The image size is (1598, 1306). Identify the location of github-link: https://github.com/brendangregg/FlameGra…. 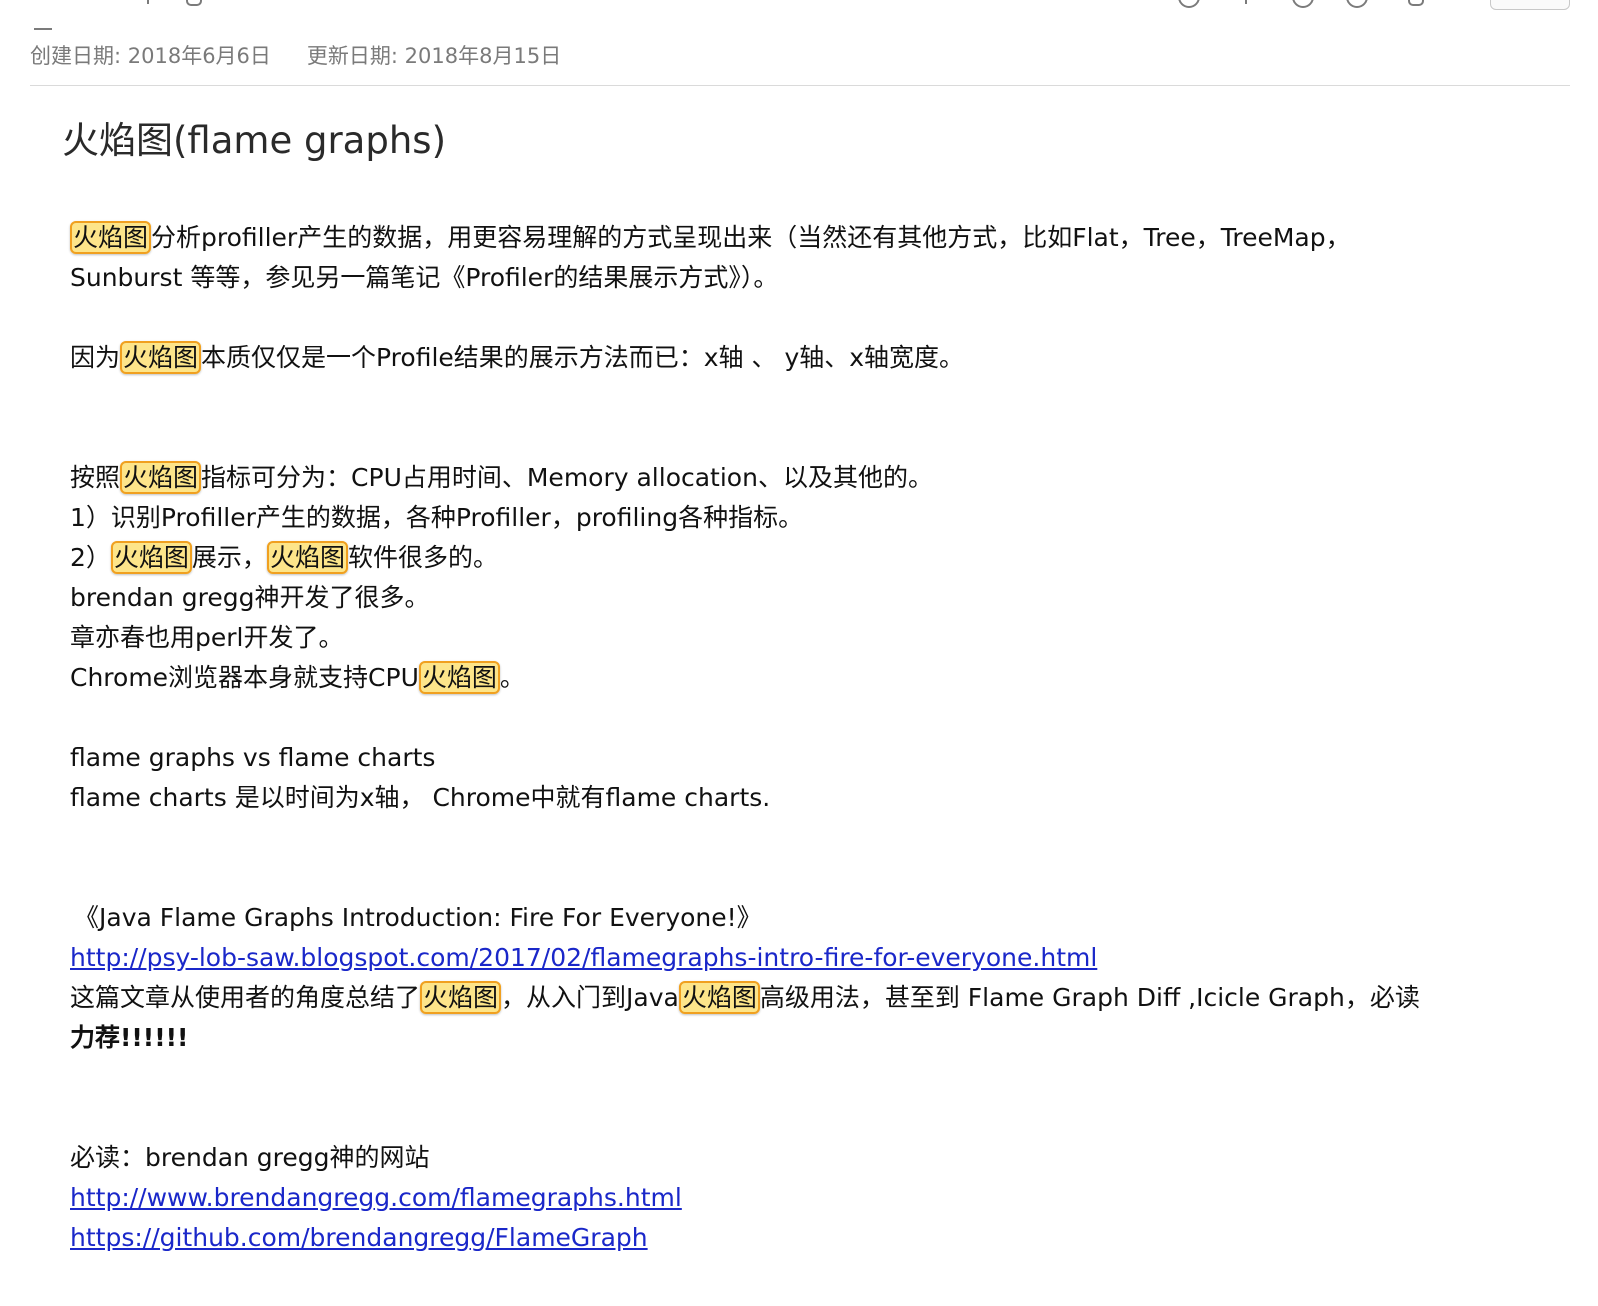
(359, 1237).